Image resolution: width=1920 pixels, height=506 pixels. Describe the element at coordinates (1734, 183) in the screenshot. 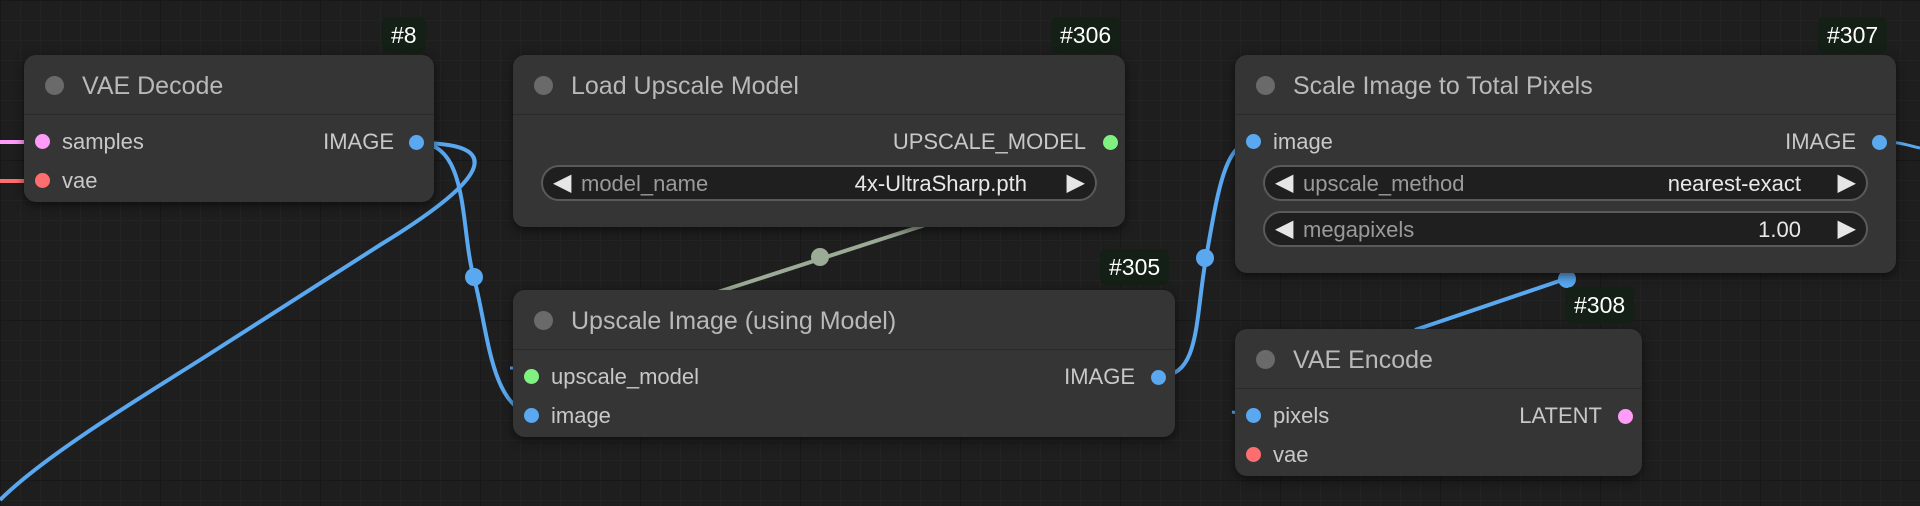

I see `widget-value: nearest-exact` at that location.